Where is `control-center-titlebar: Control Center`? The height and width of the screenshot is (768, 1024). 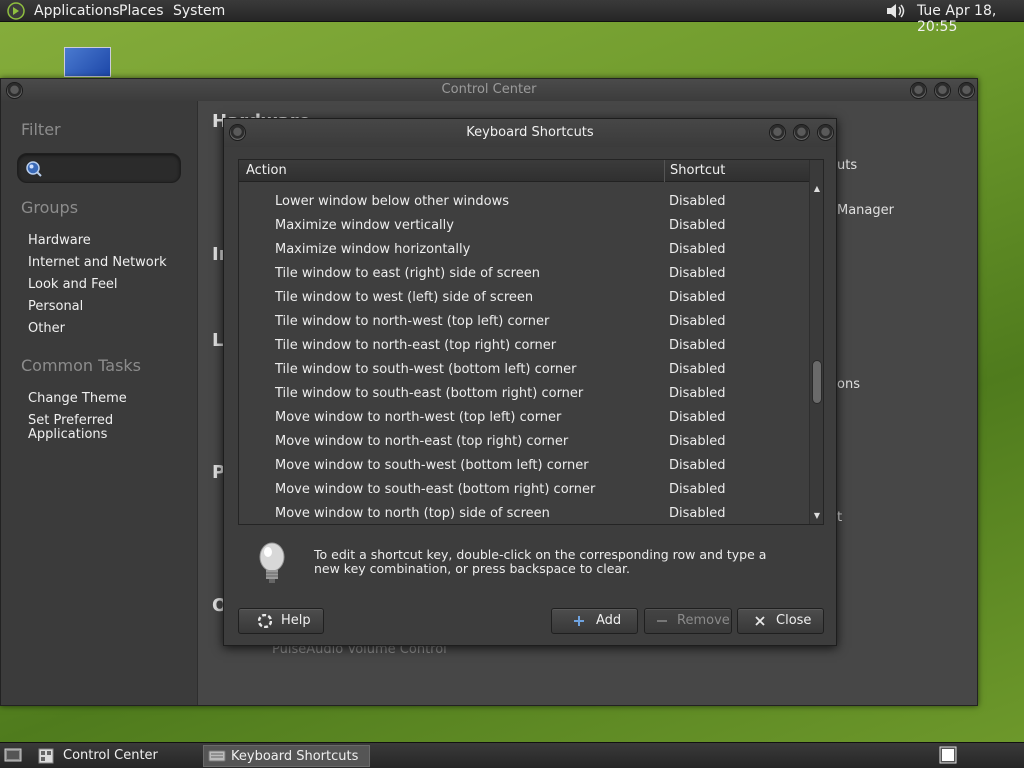
control-center-titlebar: Control Center is located at coordinates (489, 90).